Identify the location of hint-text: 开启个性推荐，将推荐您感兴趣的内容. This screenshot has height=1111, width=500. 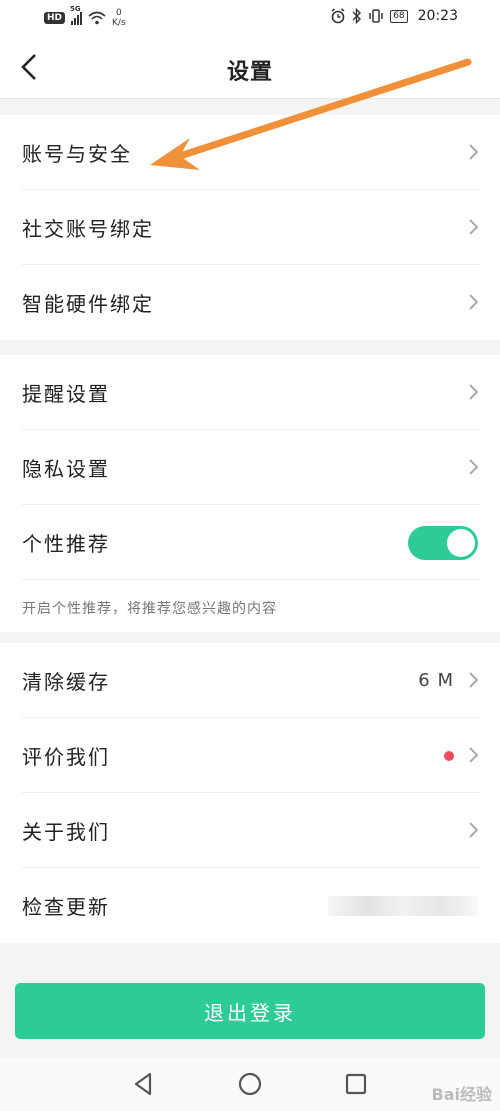
(149, 609).